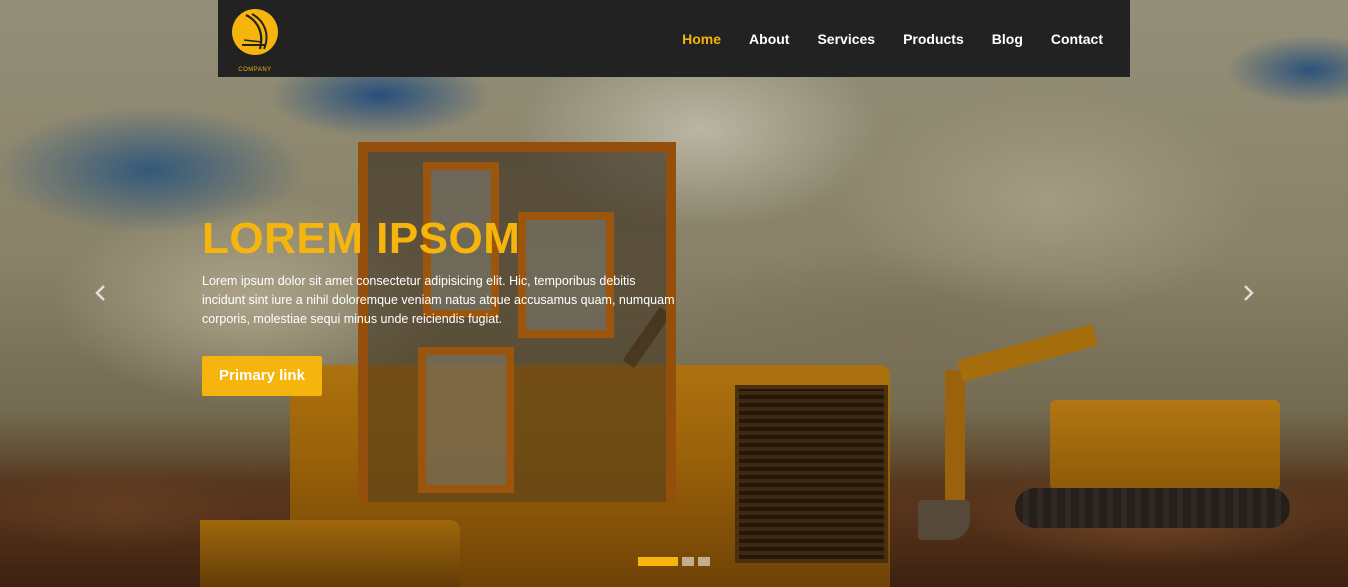  What do you see at coordinates (255, 70) in the screenshot?
I see `logo-text: COMPANY` at bounding box center [255, 70].